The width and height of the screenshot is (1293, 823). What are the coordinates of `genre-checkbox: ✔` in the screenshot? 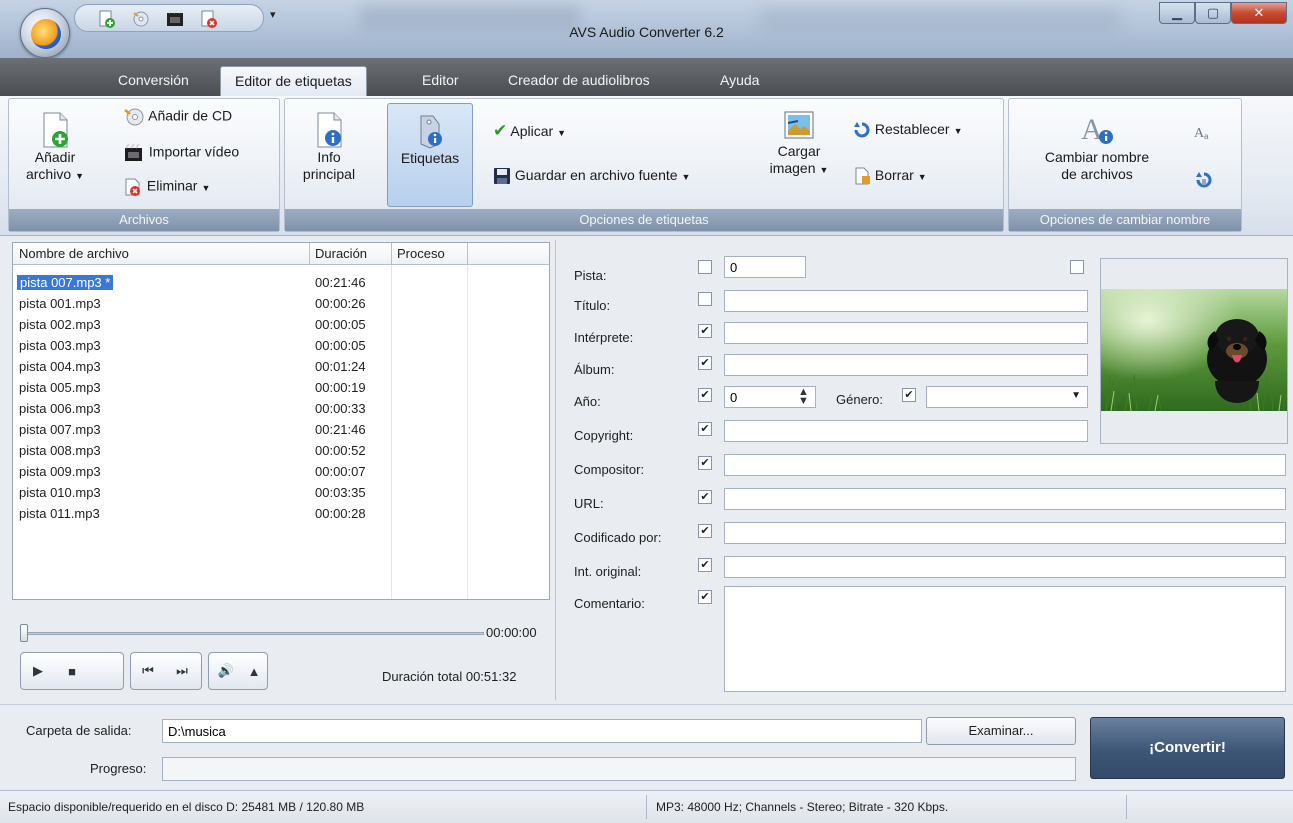 It's located at (909, 395).